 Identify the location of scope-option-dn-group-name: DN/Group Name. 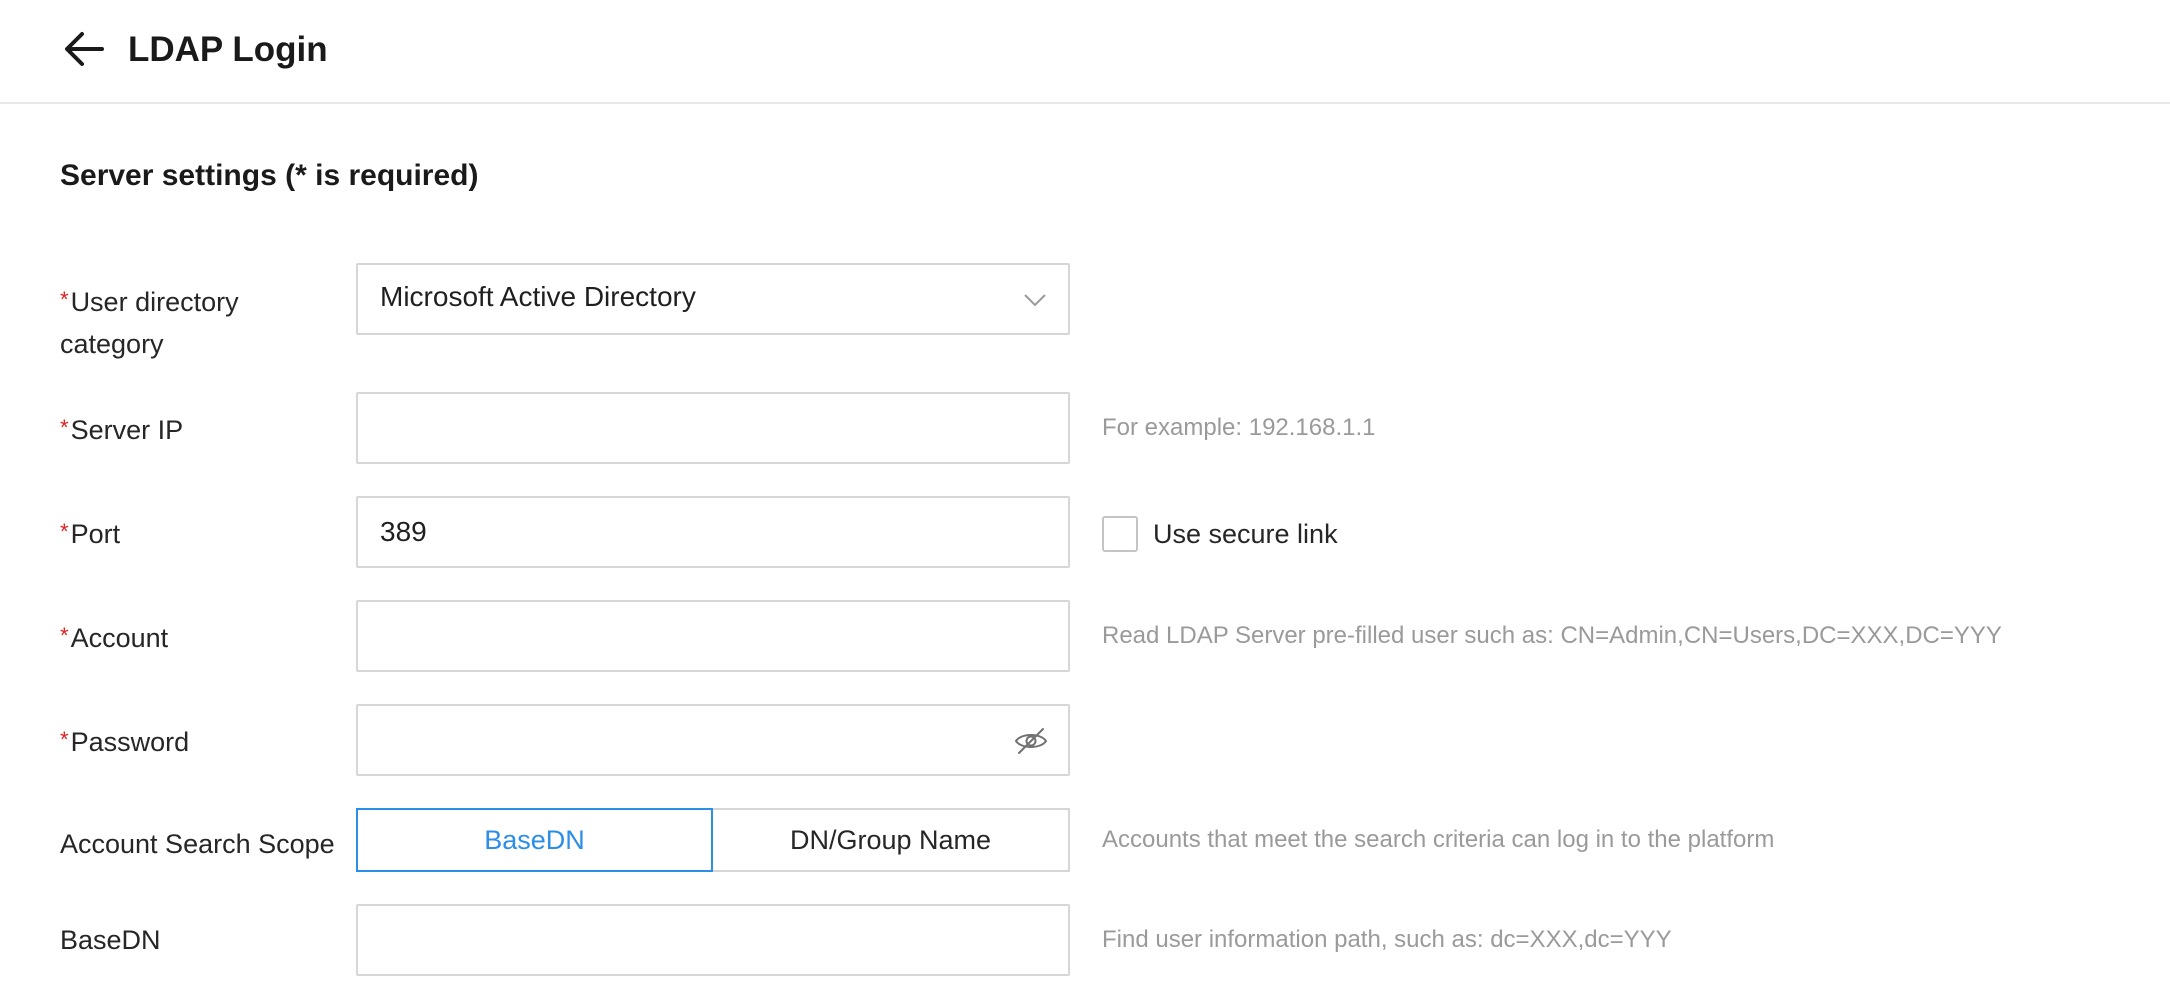
(891, 840).